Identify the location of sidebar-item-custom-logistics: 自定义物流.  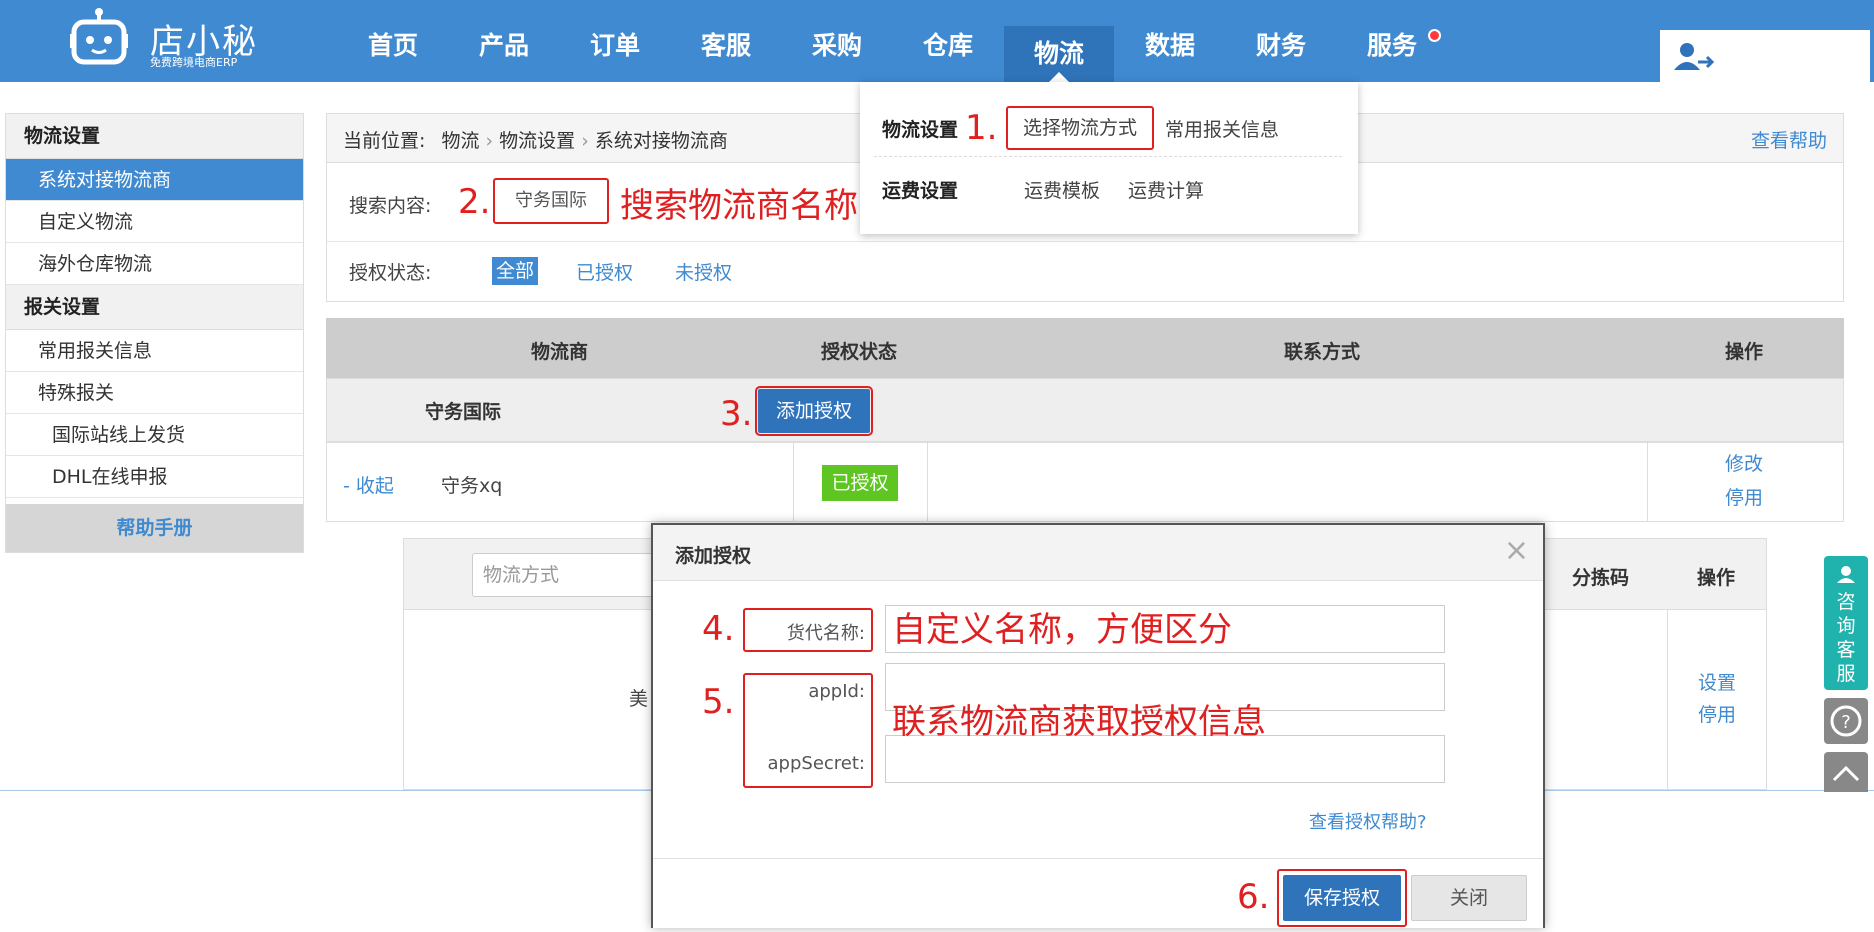
(154, 222).